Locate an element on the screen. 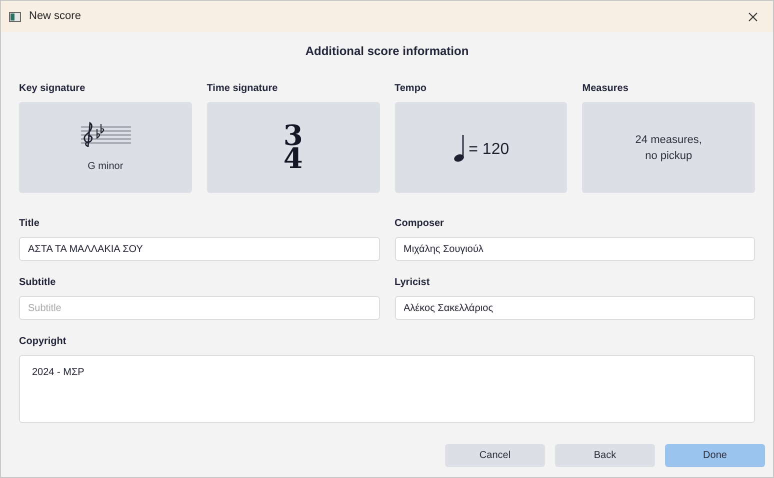 Image resolution: width=774 pixels, height=478 pixels. key-name: G minor is located at coordinates (106, 167).